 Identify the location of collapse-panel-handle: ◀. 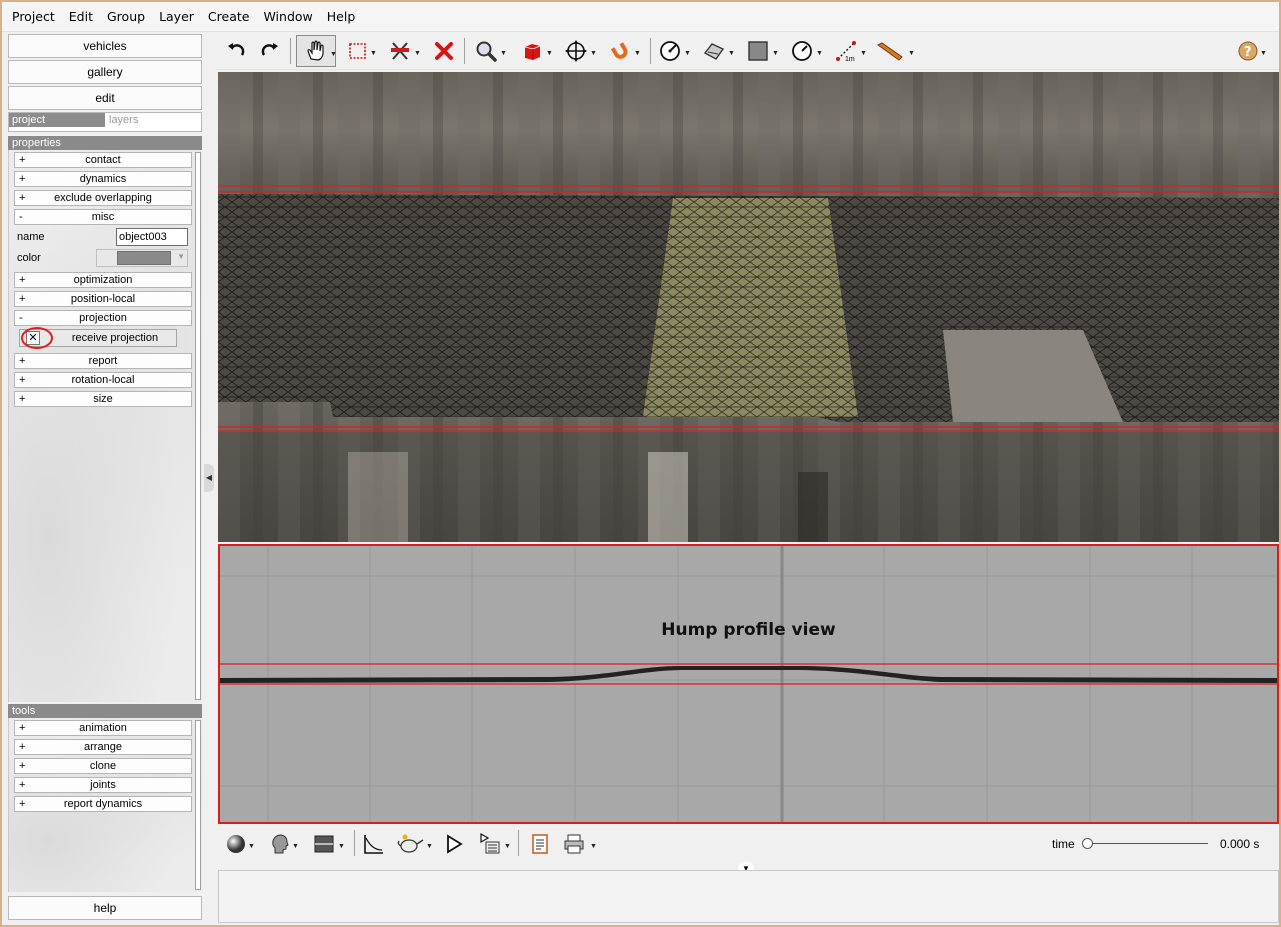
(209, 478).